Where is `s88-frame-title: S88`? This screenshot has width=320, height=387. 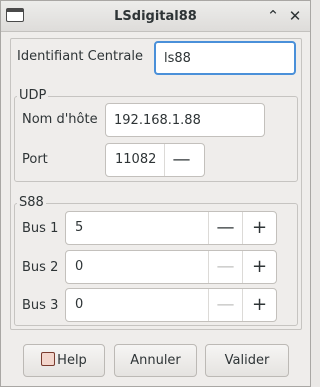
s88-frame-title: S88 is located at coordinates (31, 202).